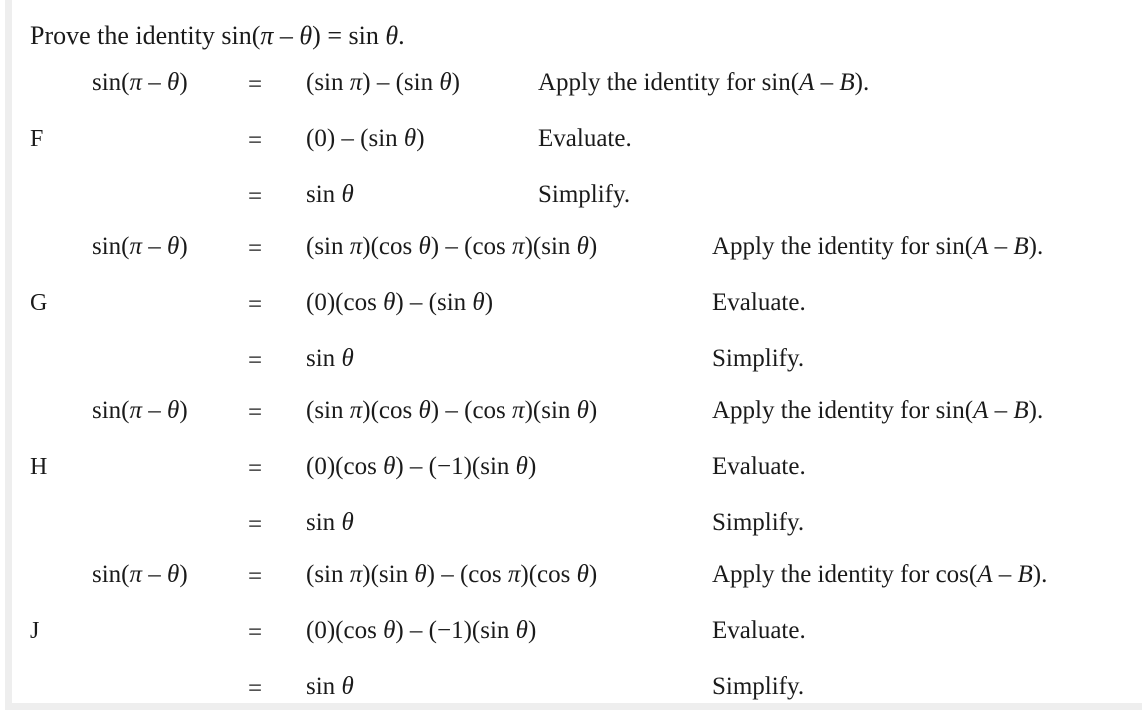 This screenshot has height=726, width=1142. Describe the element at coordinates (34, 631) in the screenshot. I see `option-label-j: J` at that location.